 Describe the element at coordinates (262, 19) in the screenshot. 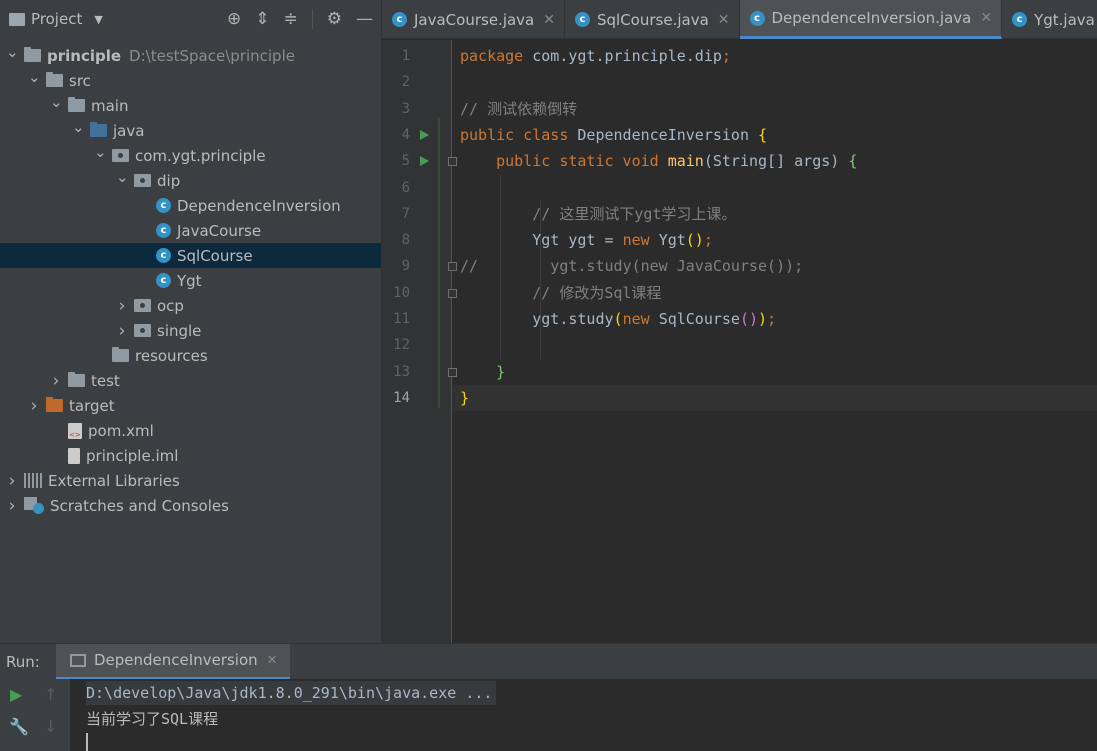

I see `expand-all-icon: ⇕` at that location.